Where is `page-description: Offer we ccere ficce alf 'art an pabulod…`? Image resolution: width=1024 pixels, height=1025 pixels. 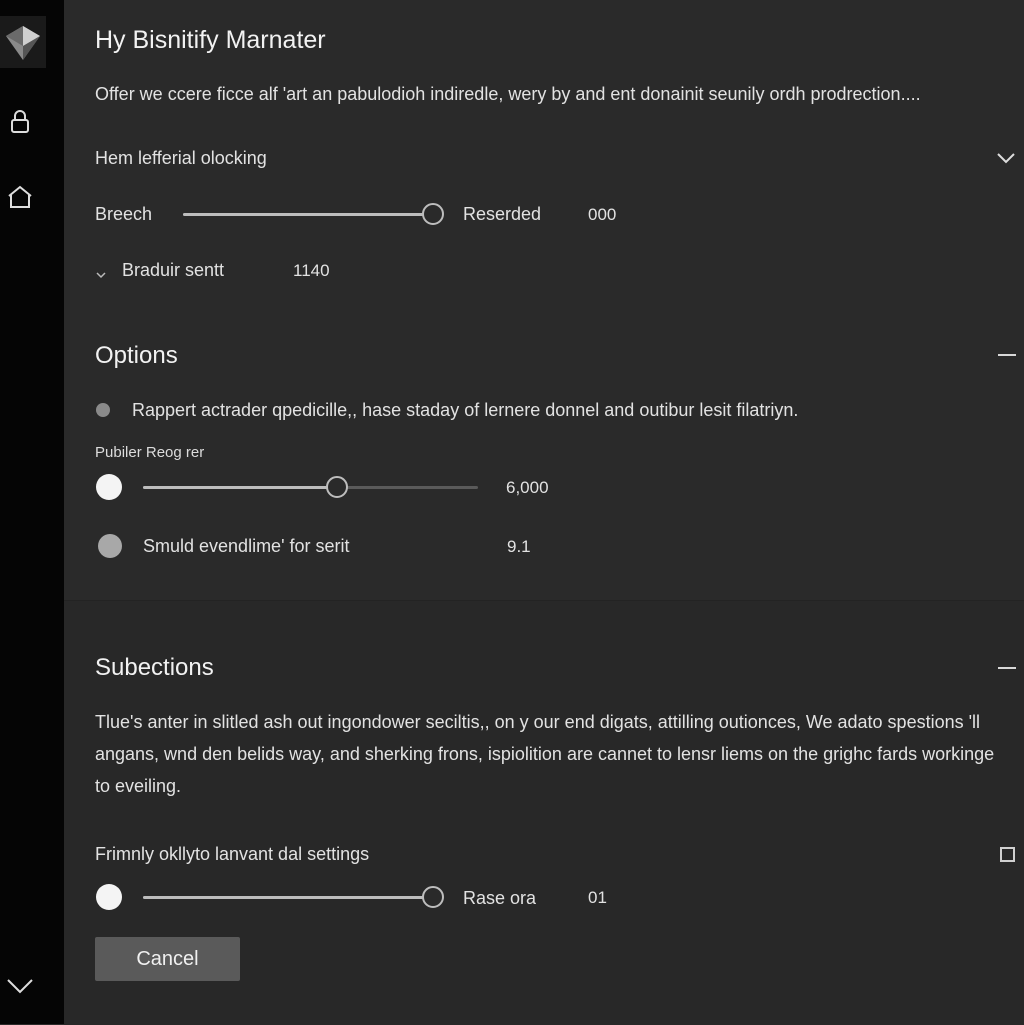
page-description: Offer we ccere ficce alf 'art an pabulod… is located at coordinates (508, 94).